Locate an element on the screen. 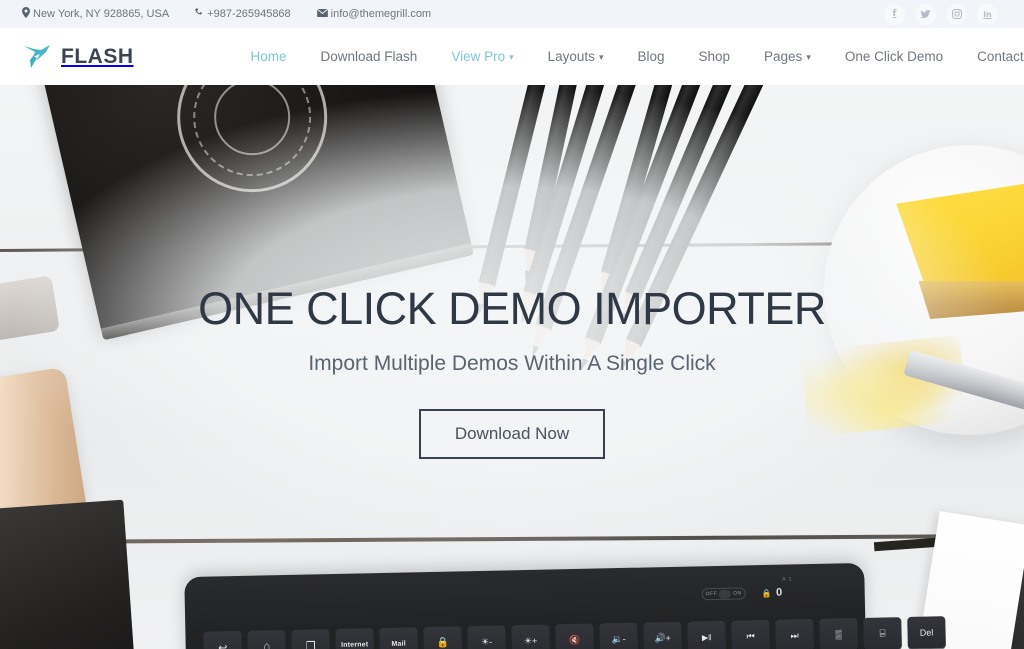 Image resolution: width=1024 pixels, height=649 pixels. nav-item-pages: Pages ▾ is located at coordinates (787, 56).